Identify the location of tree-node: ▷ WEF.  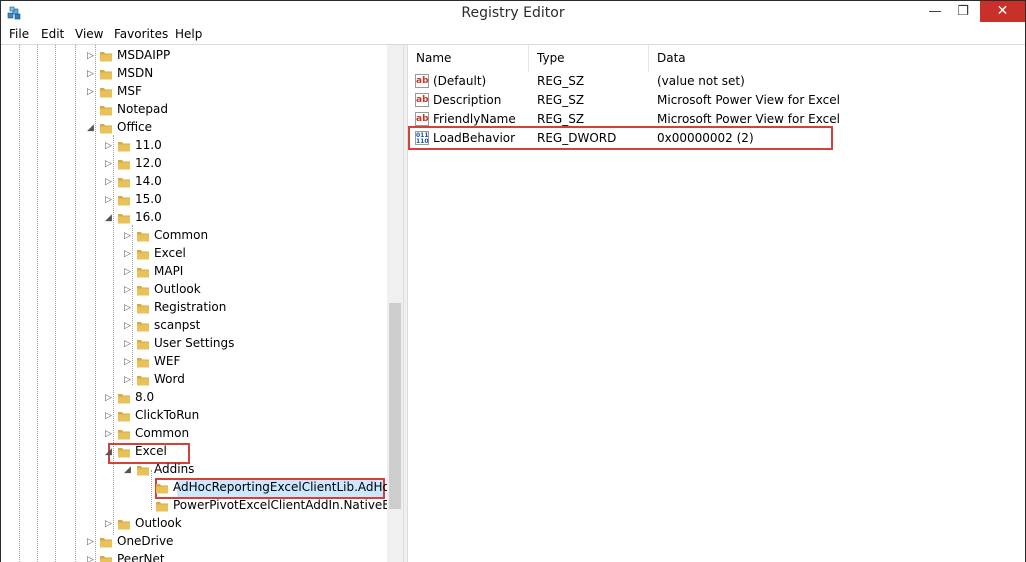
(248, 362).